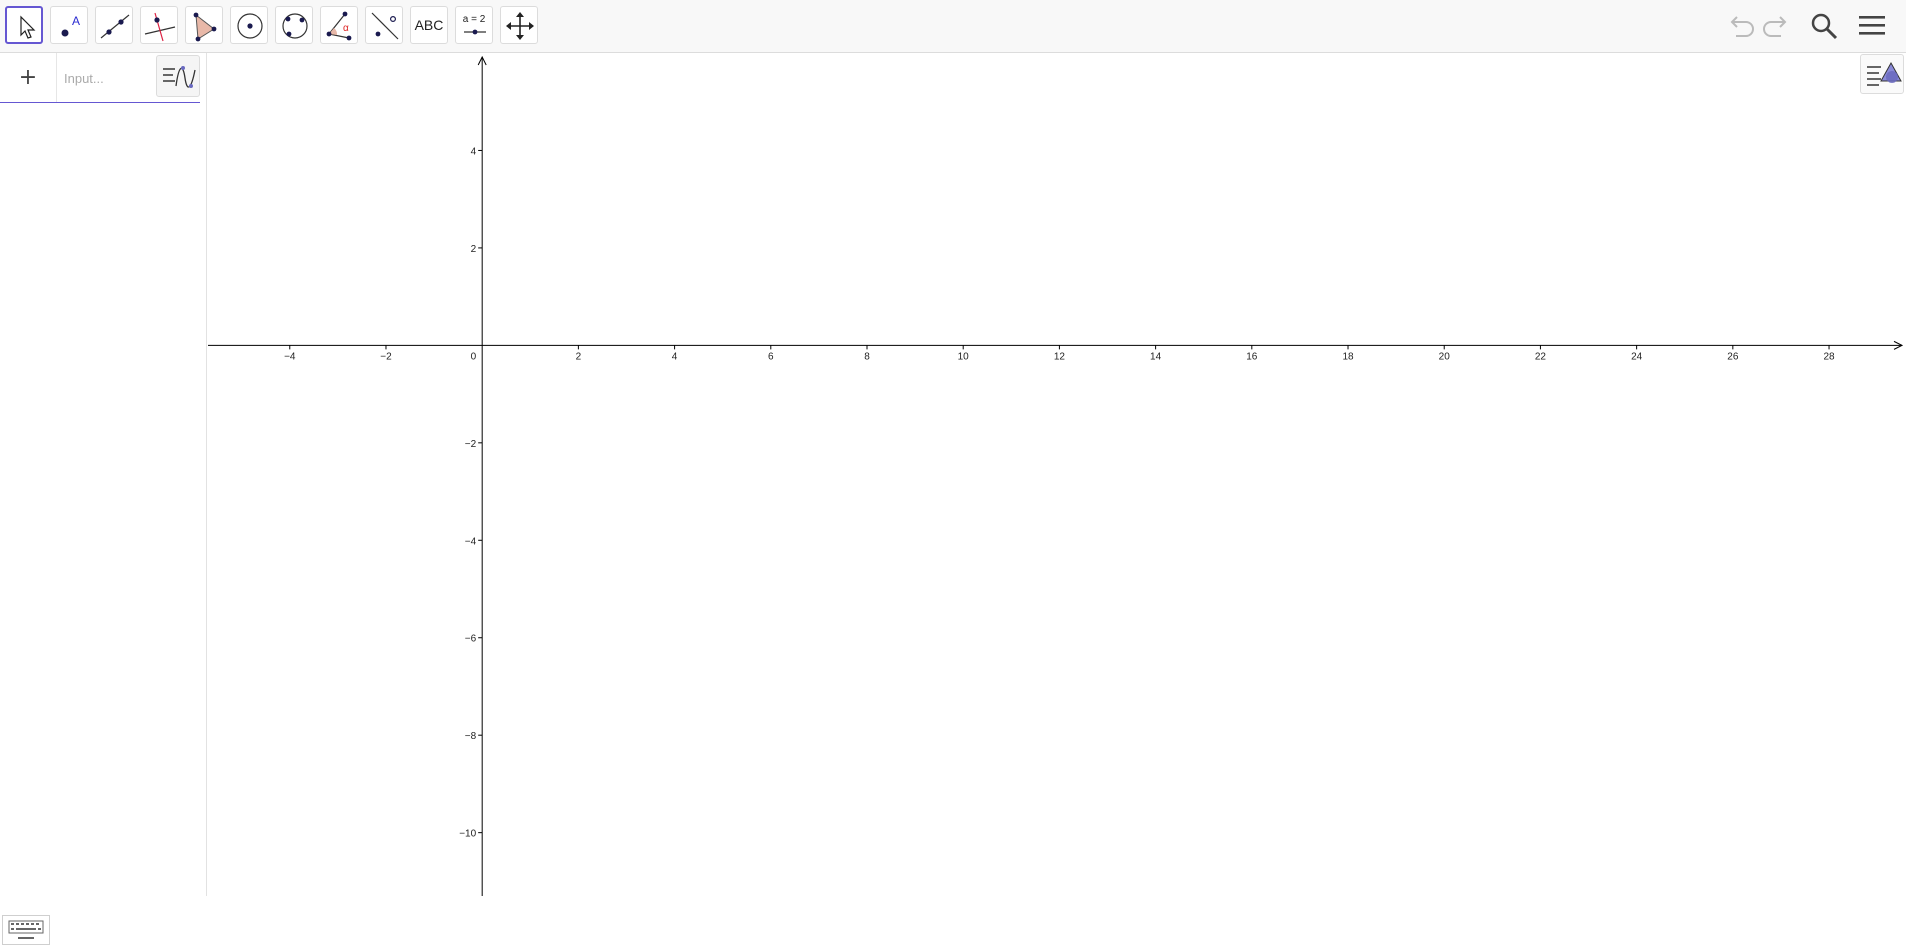 Image resolution: width=1906 pixels, height=948 pixels. I want to click on y-tick-label: 2, so click(474, 249).